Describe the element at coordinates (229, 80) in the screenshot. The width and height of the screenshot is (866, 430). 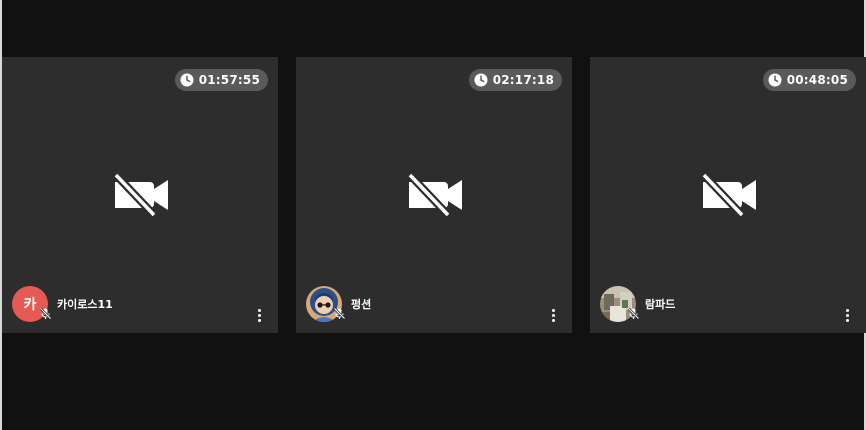
I see `elapsed-time: 01:57:55` at that location.